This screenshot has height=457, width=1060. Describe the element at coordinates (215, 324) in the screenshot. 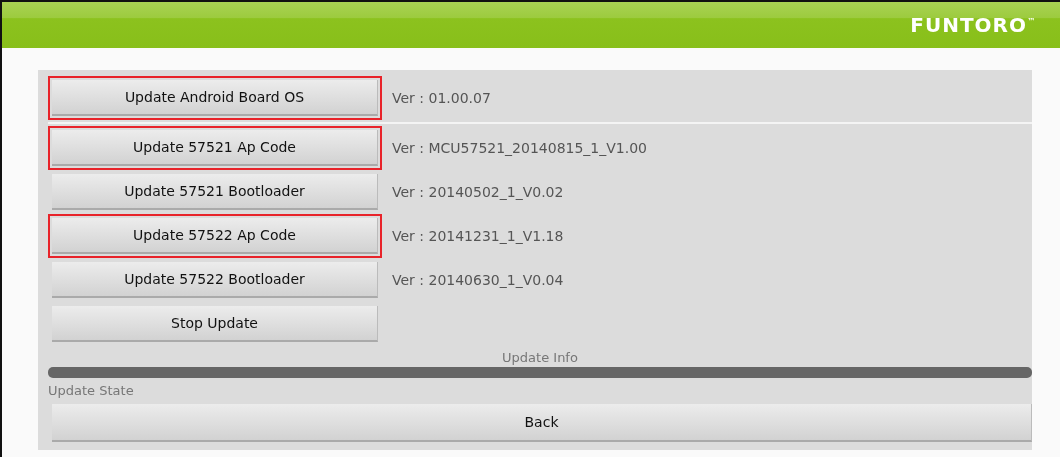

I see `update-button: Stop Update` at that location.